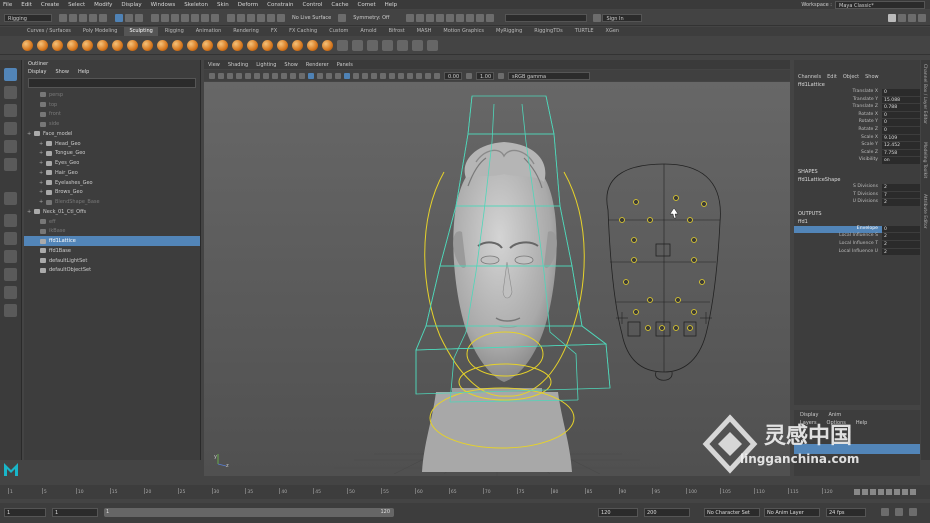  What do you see at coordinates (10, 274) in the screenshot?
I see `layout-outliner-icon` at bounding box center [10, 274].